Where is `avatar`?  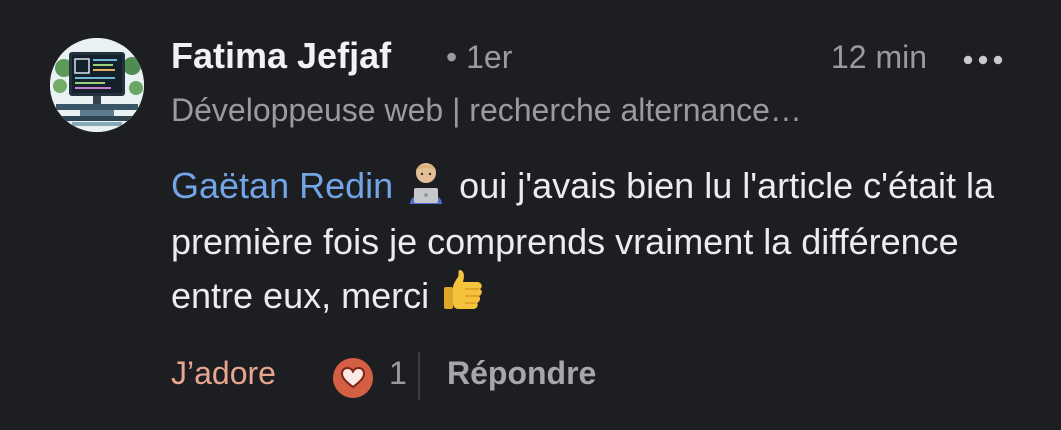 avatar is located at coordinates (97, 85).